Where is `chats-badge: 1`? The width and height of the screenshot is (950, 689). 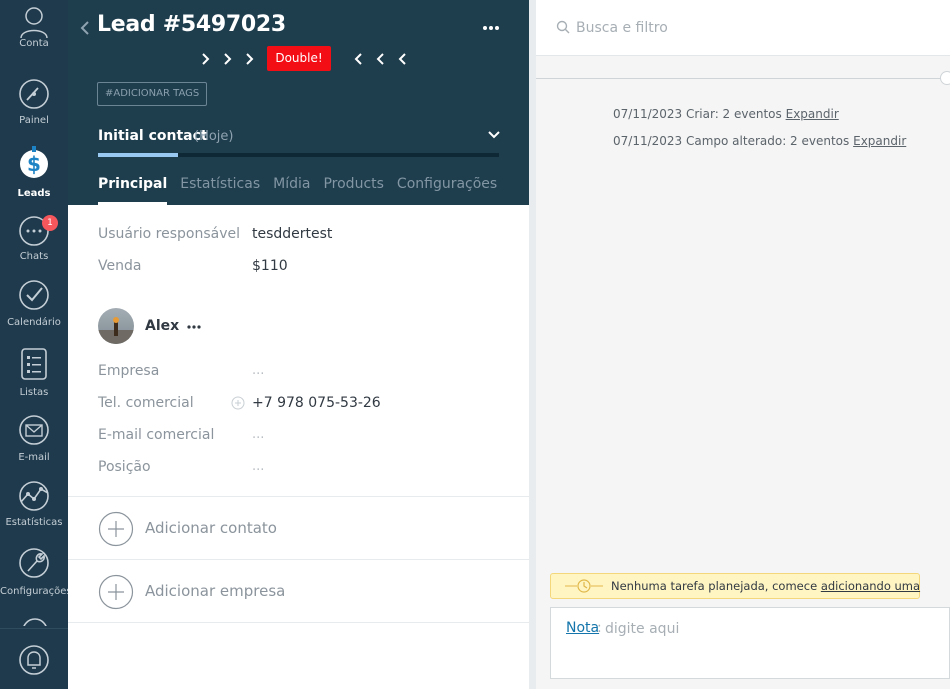
chats-badge: 1 is located at coordinates (50, 223).